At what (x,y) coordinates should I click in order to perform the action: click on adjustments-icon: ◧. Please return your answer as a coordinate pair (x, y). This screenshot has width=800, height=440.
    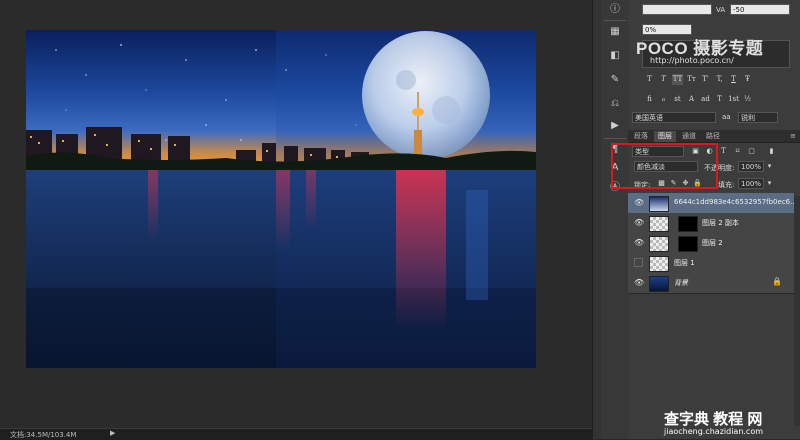
    Looking at the image, I should click on (615, 56).